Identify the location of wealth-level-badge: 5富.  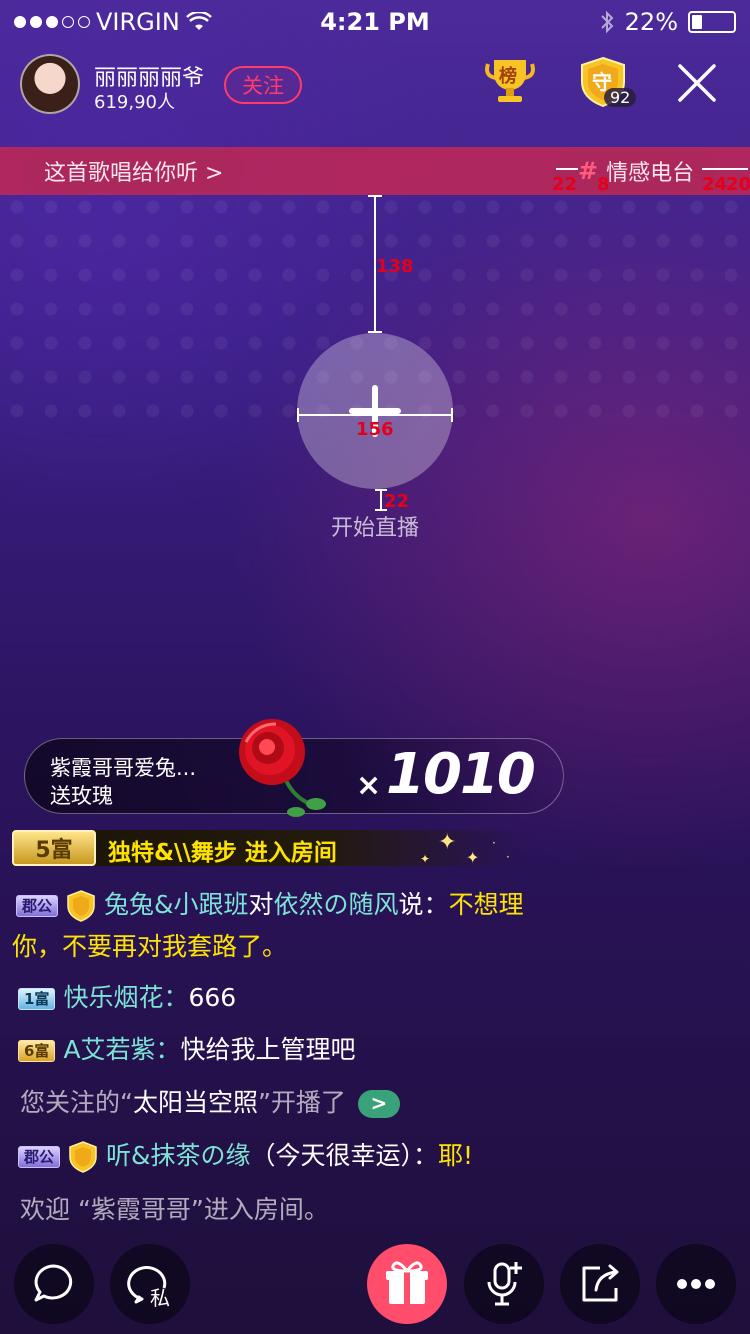
(54, 848).